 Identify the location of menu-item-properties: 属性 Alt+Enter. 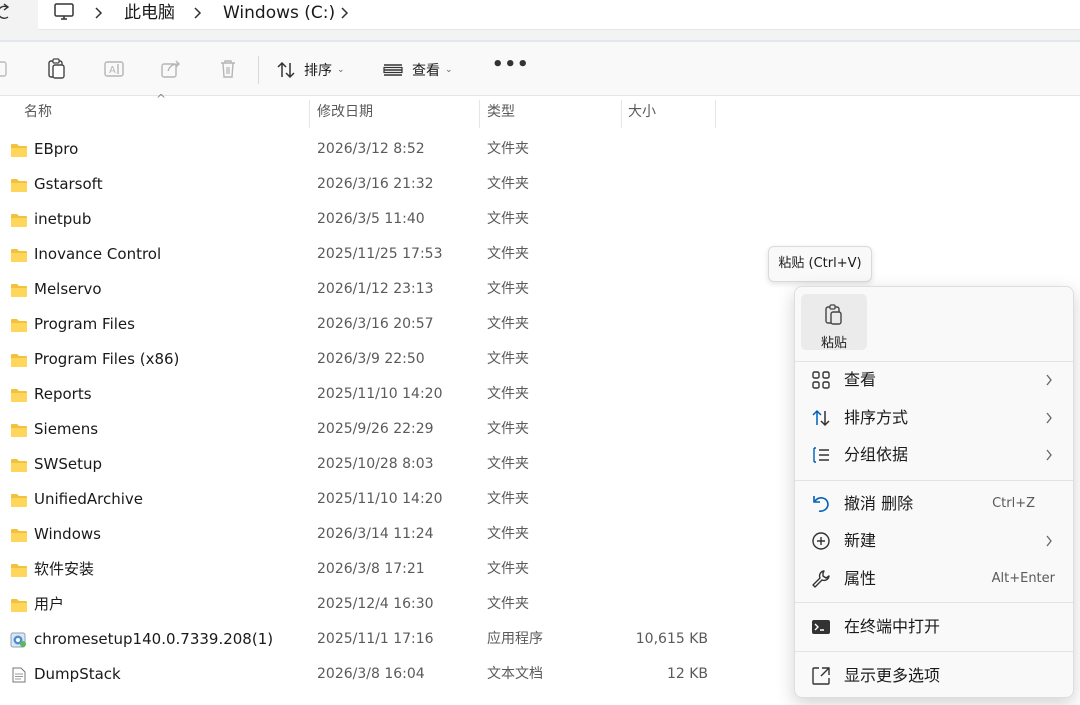
(934, 579).